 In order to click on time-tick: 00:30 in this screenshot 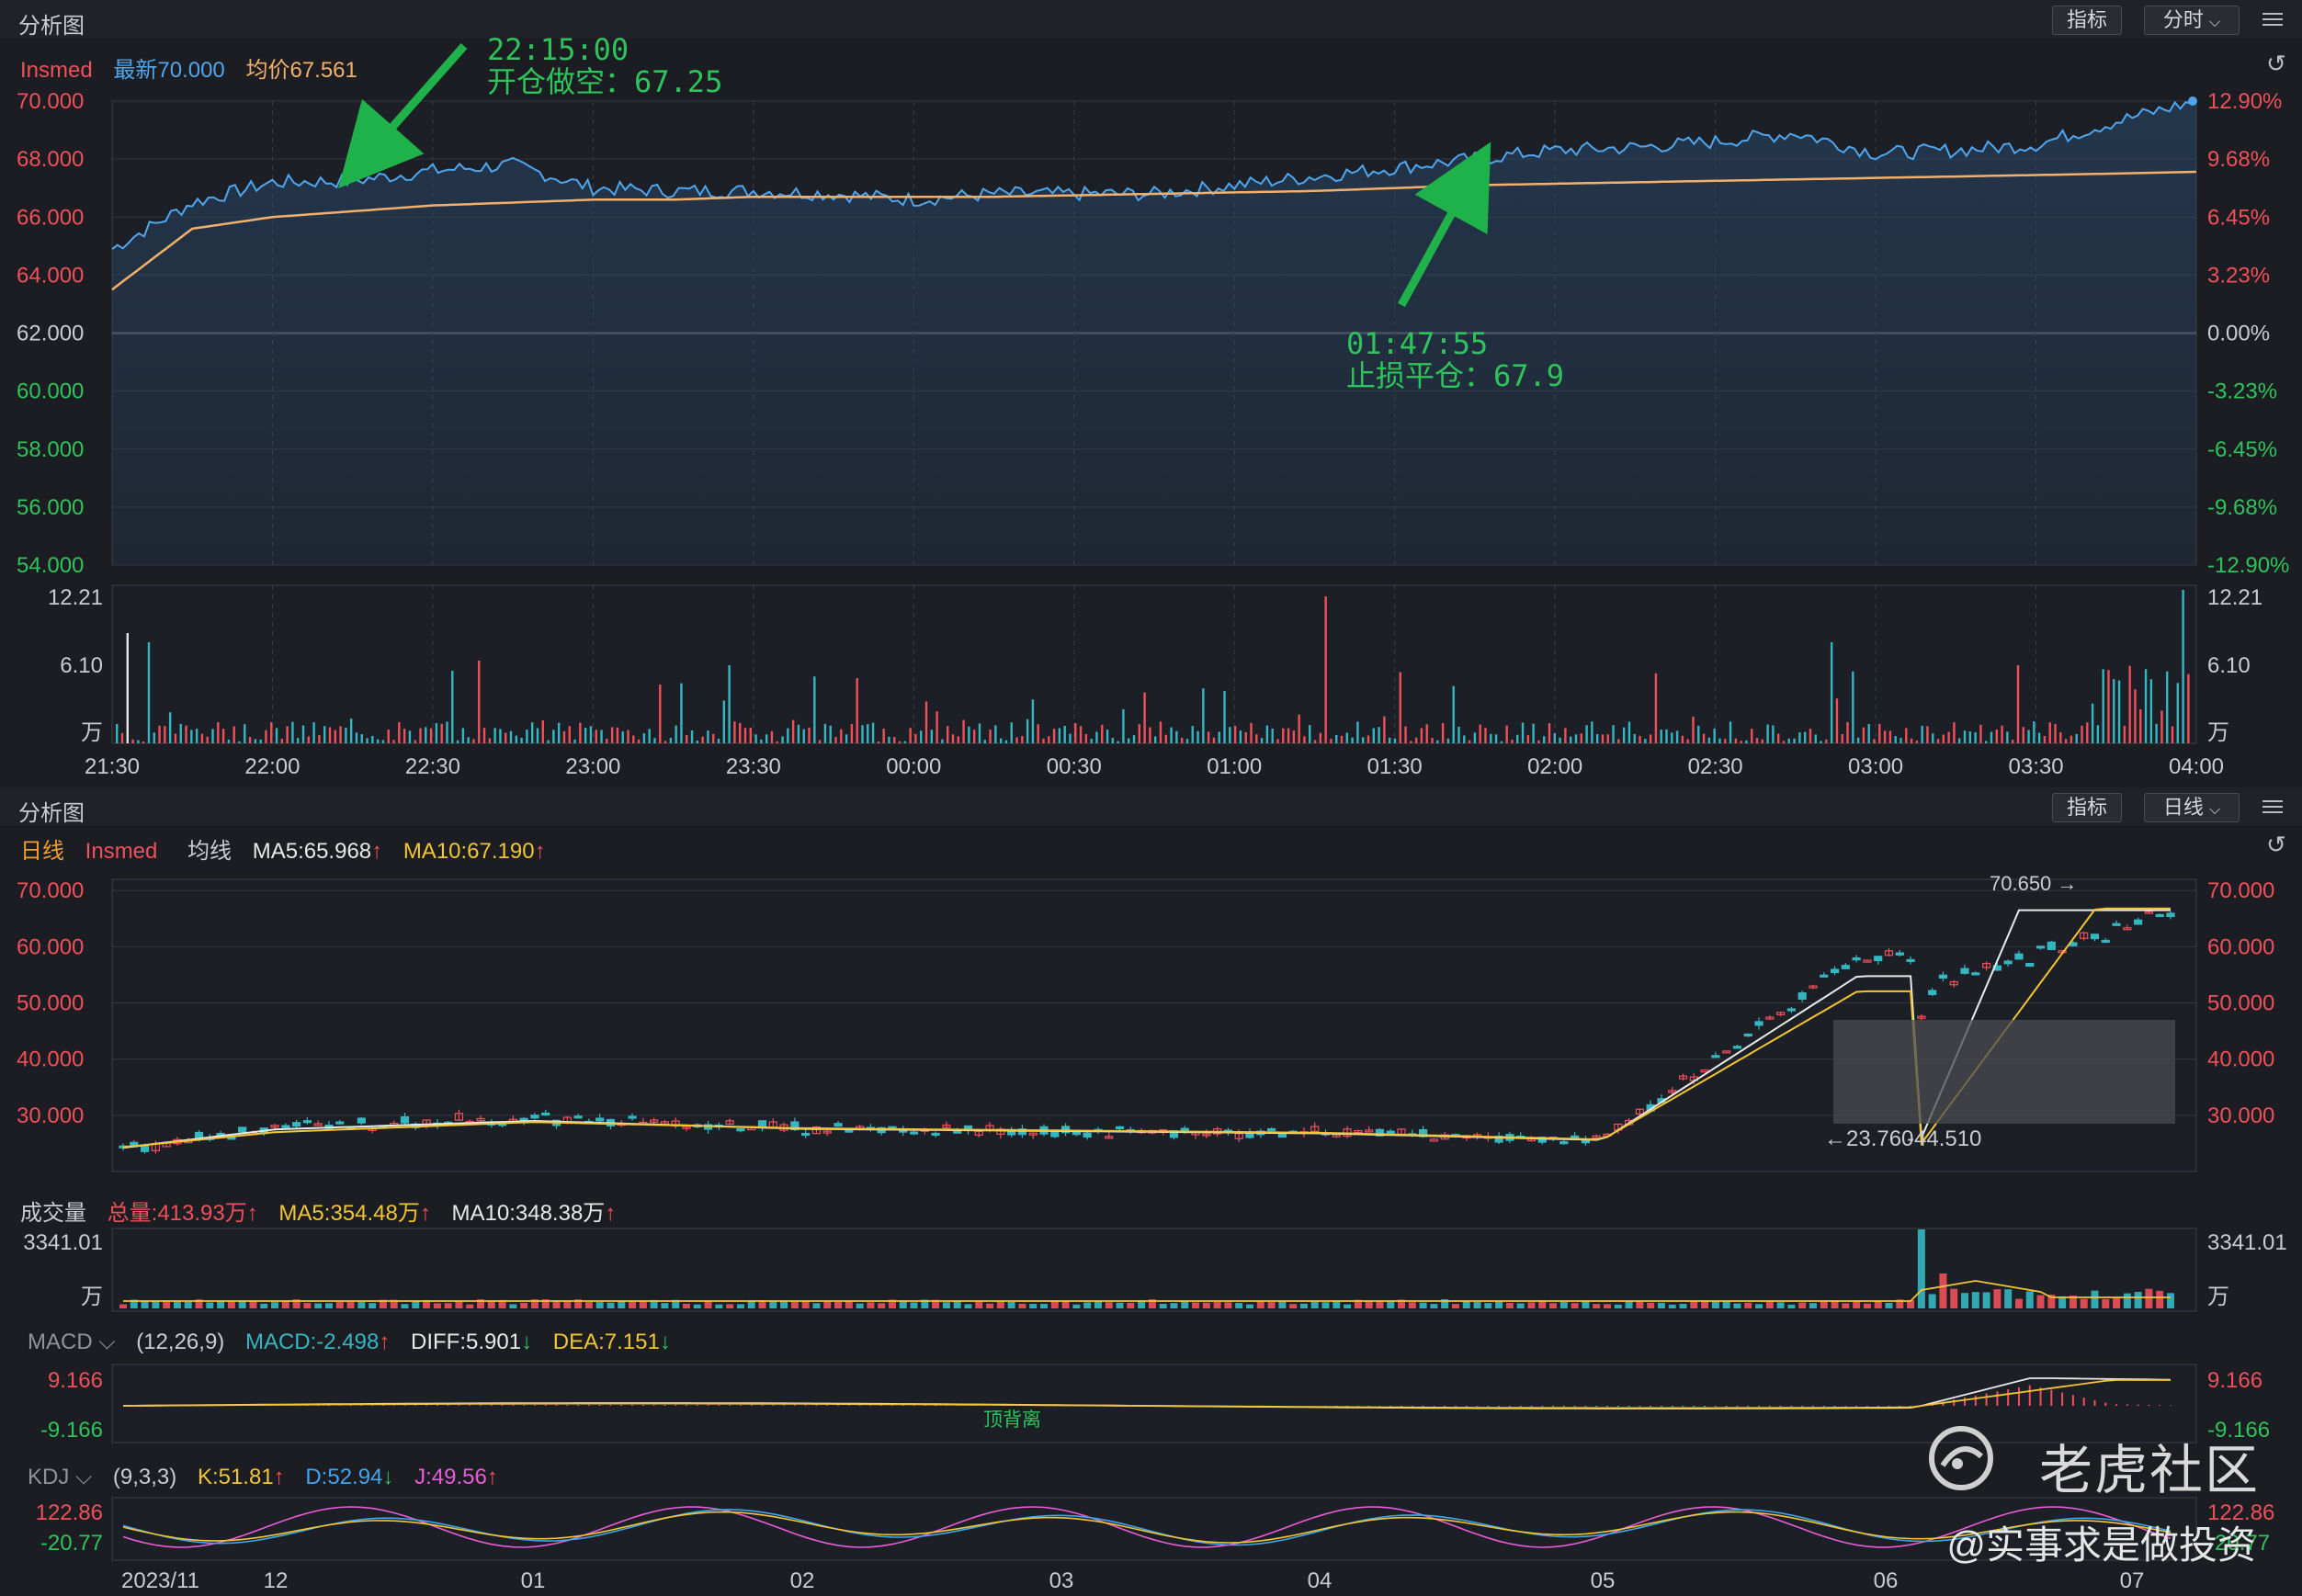, I will do `click(1074, 766)`.